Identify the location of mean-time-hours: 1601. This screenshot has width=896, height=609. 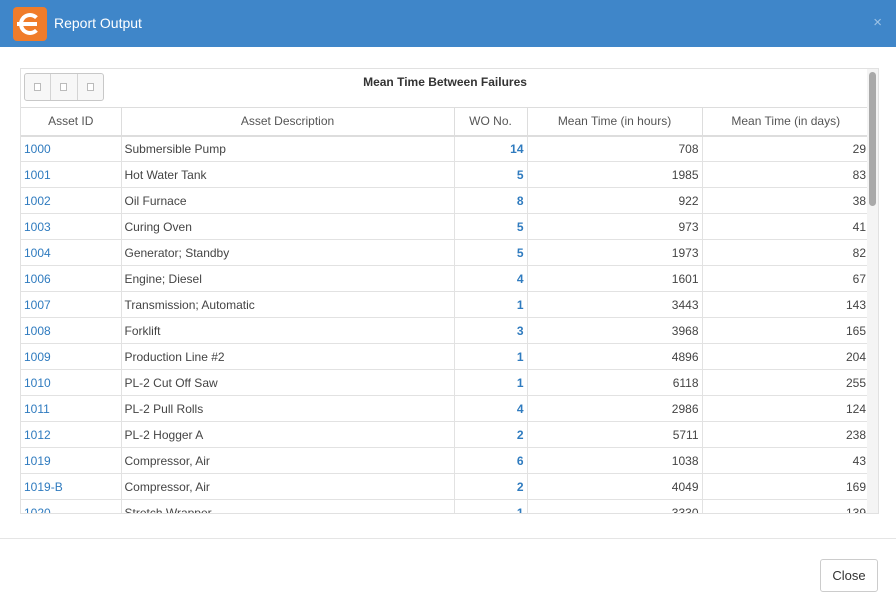
(615, 278).